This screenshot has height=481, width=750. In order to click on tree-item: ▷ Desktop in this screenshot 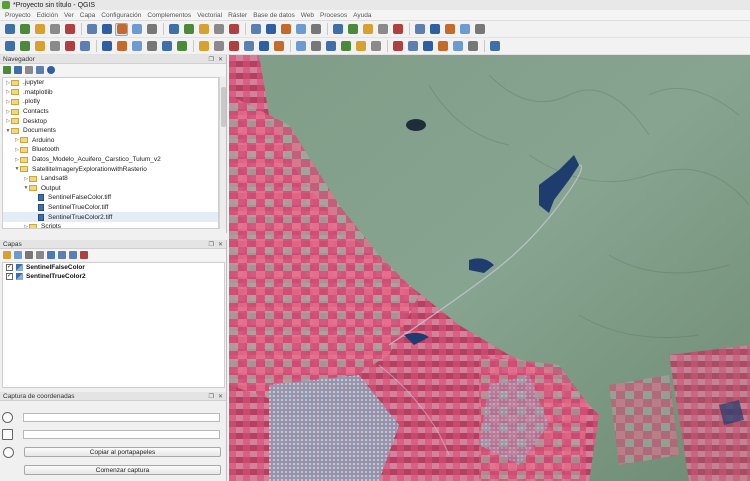, I will do `click(110, 121)`.